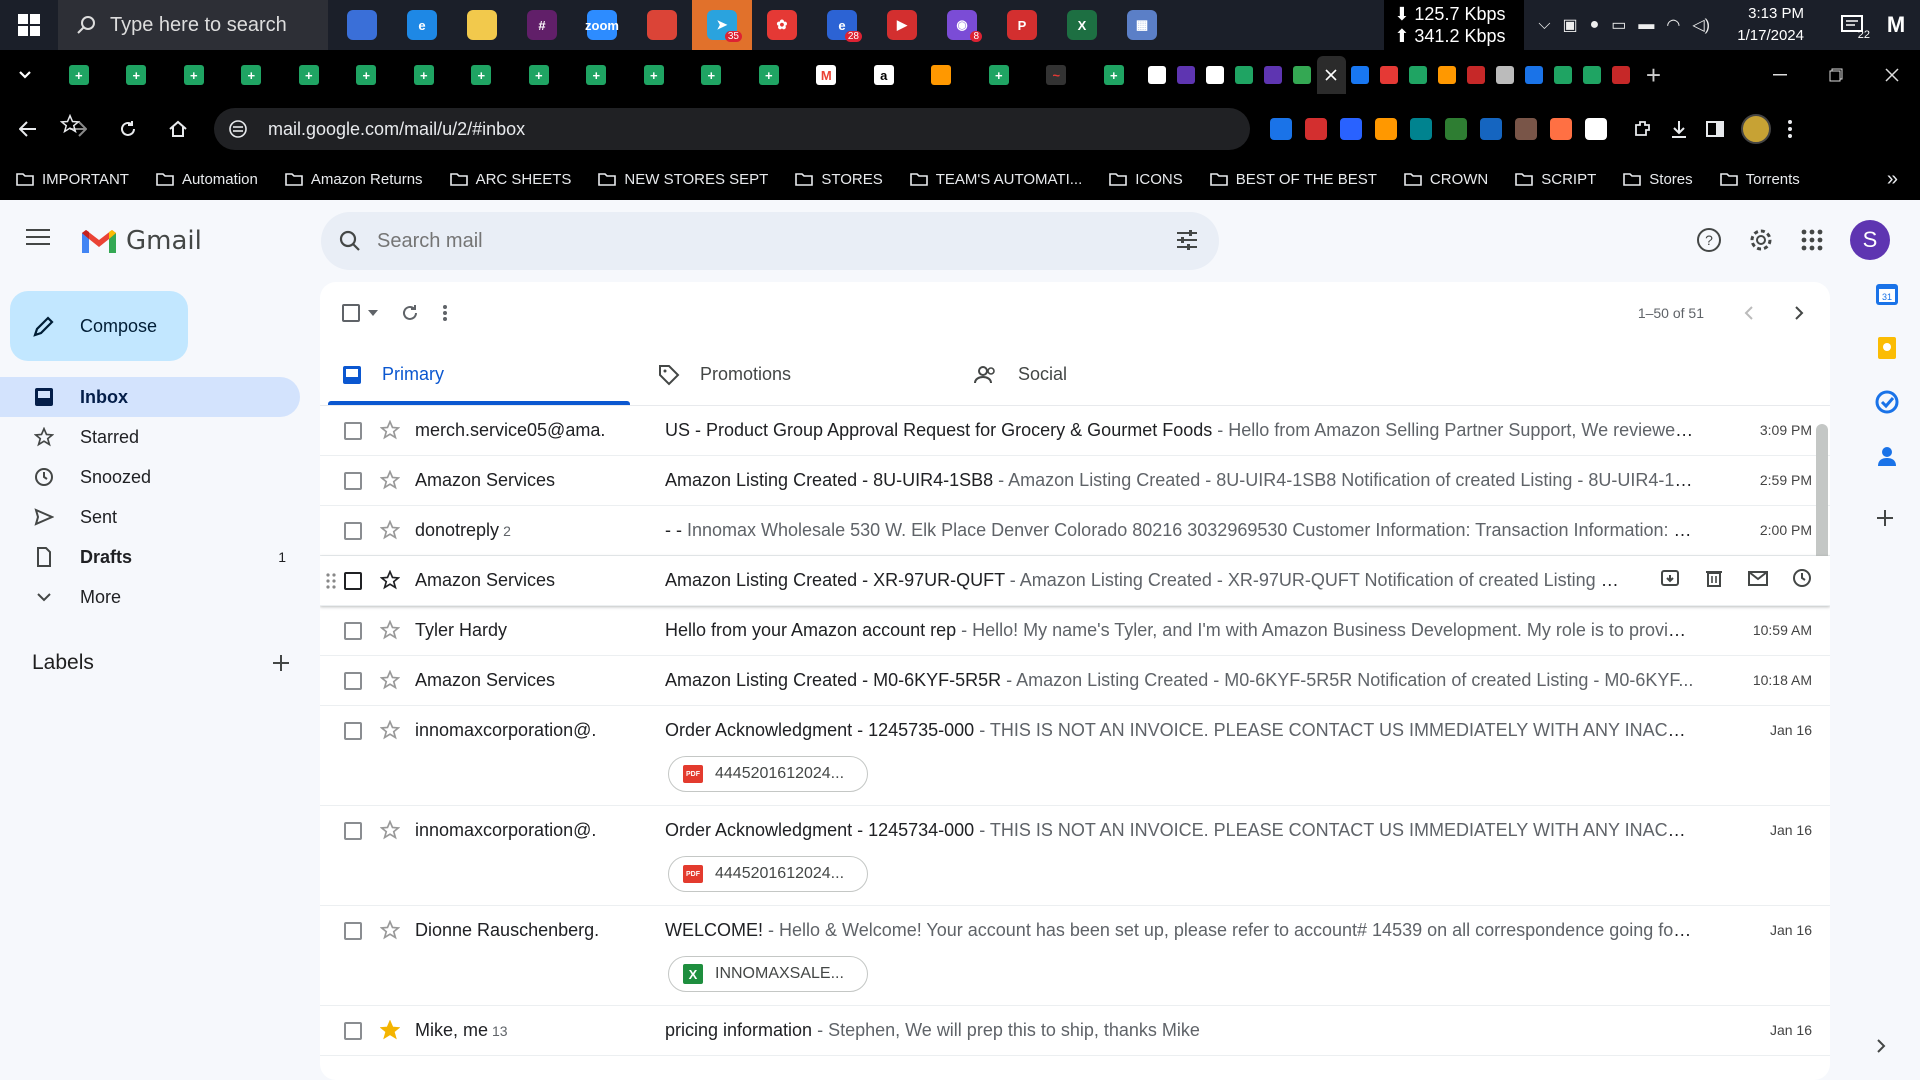  I want to click on sidebar-item-more: More, so click(150, 597).